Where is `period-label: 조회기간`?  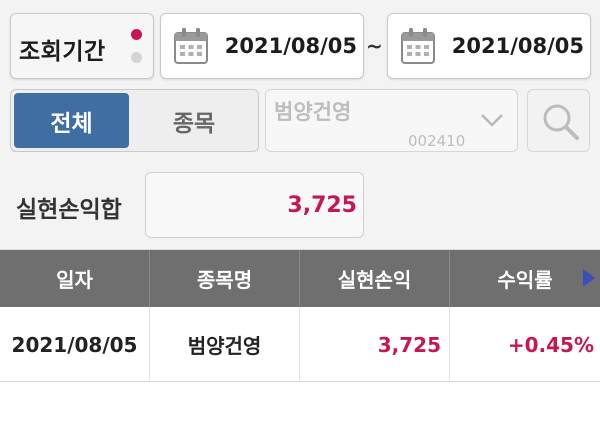
period-label: 조회기간 is located at coordinates (62, 52).